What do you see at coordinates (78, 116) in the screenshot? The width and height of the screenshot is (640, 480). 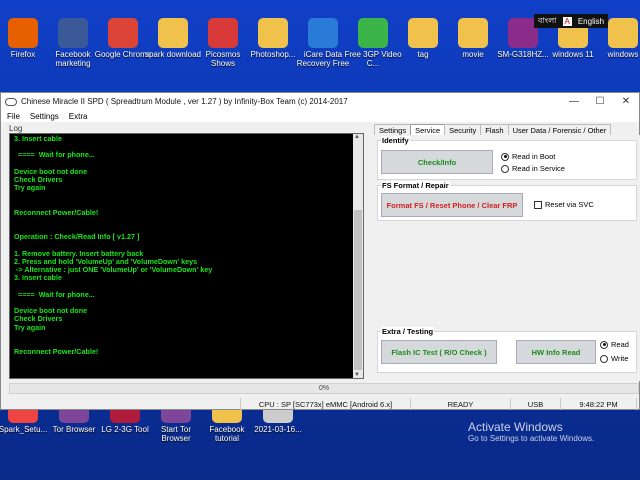 I see `menu-extra: Extra` at bounding box center [78, 116].